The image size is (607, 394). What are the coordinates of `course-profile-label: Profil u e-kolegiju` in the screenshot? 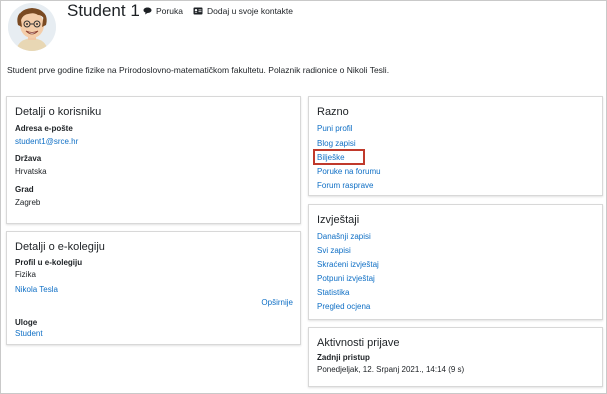 It's located at (49, 262).